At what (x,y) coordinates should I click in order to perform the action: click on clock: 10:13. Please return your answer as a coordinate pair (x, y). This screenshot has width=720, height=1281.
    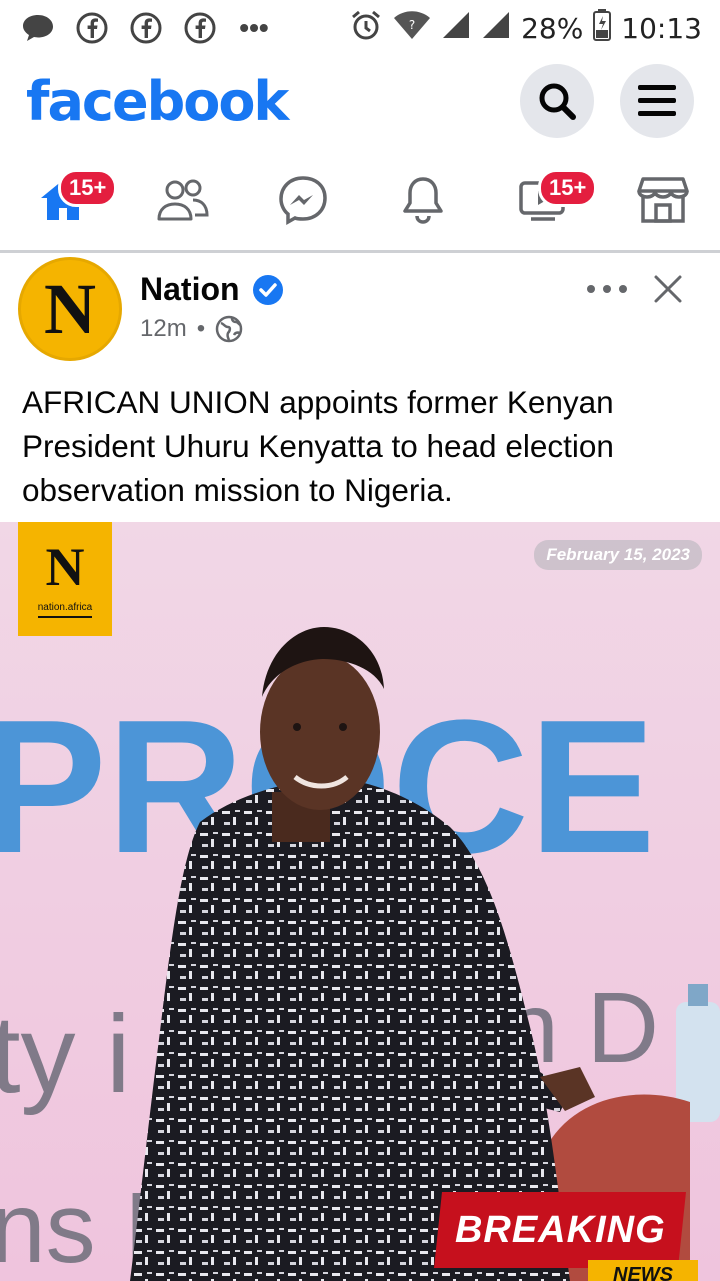
    Looking at the image, I should click on (661, 28).